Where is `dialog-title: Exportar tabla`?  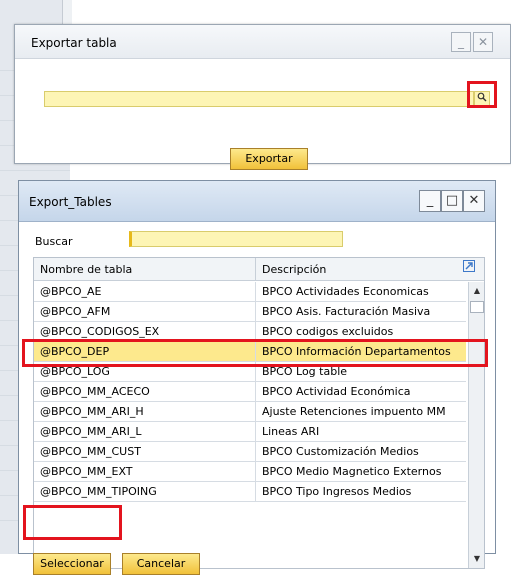
dialog-title: Exportar tabla is located at coordinates (74, 43).